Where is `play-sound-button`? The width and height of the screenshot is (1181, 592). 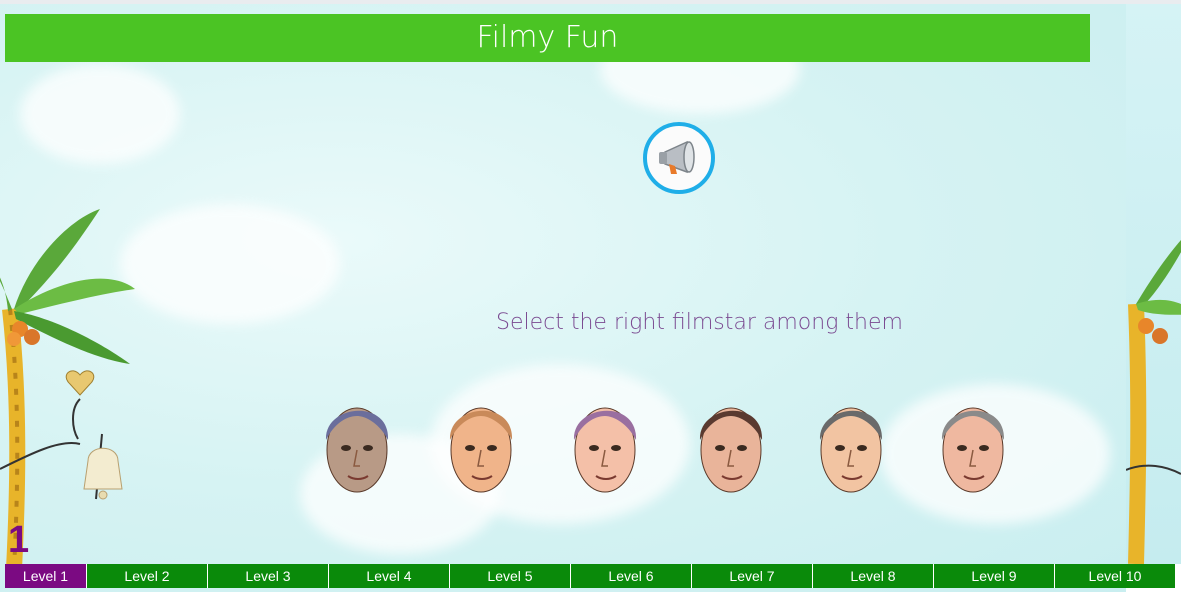
play-sound-button is located at coordinates (679, 158).